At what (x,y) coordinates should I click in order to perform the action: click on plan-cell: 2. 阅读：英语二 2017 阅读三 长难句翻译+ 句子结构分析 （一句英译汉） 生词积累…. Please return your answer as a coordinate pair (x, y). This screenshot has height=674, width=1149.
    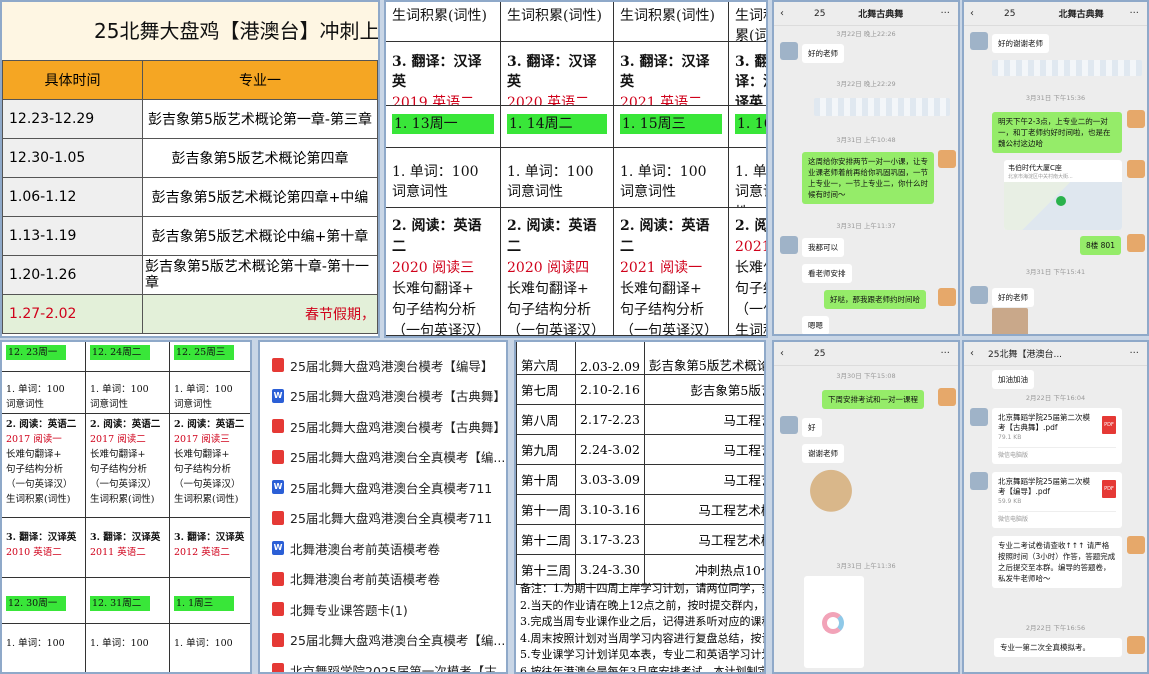
    Looking at the image, I should click on (210, 466).